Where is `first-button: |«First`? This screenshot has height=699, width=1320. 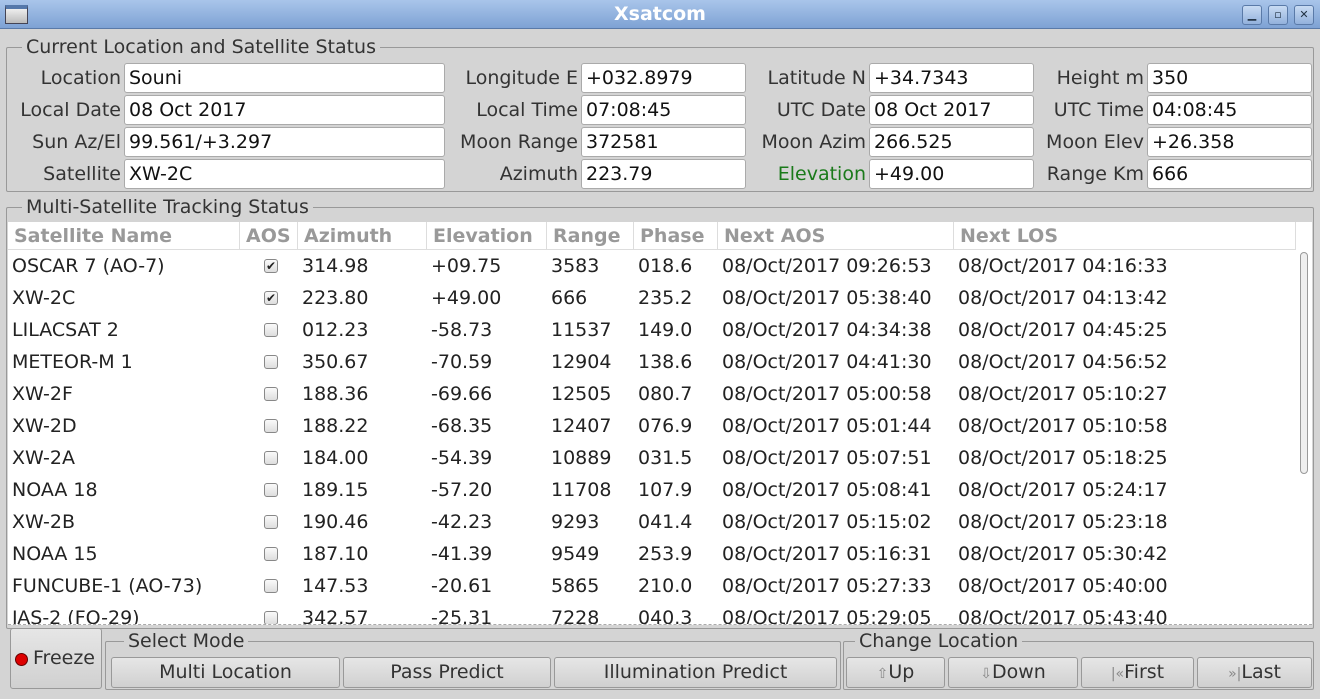 first-button: |«First is located at coordinates (1137, 672).